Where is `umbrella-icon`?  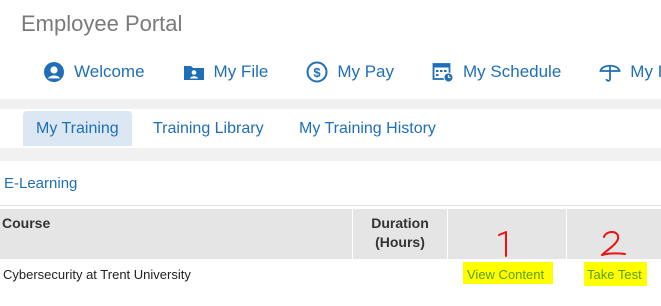 umbrella-icon is located at coordinates (610, 73).